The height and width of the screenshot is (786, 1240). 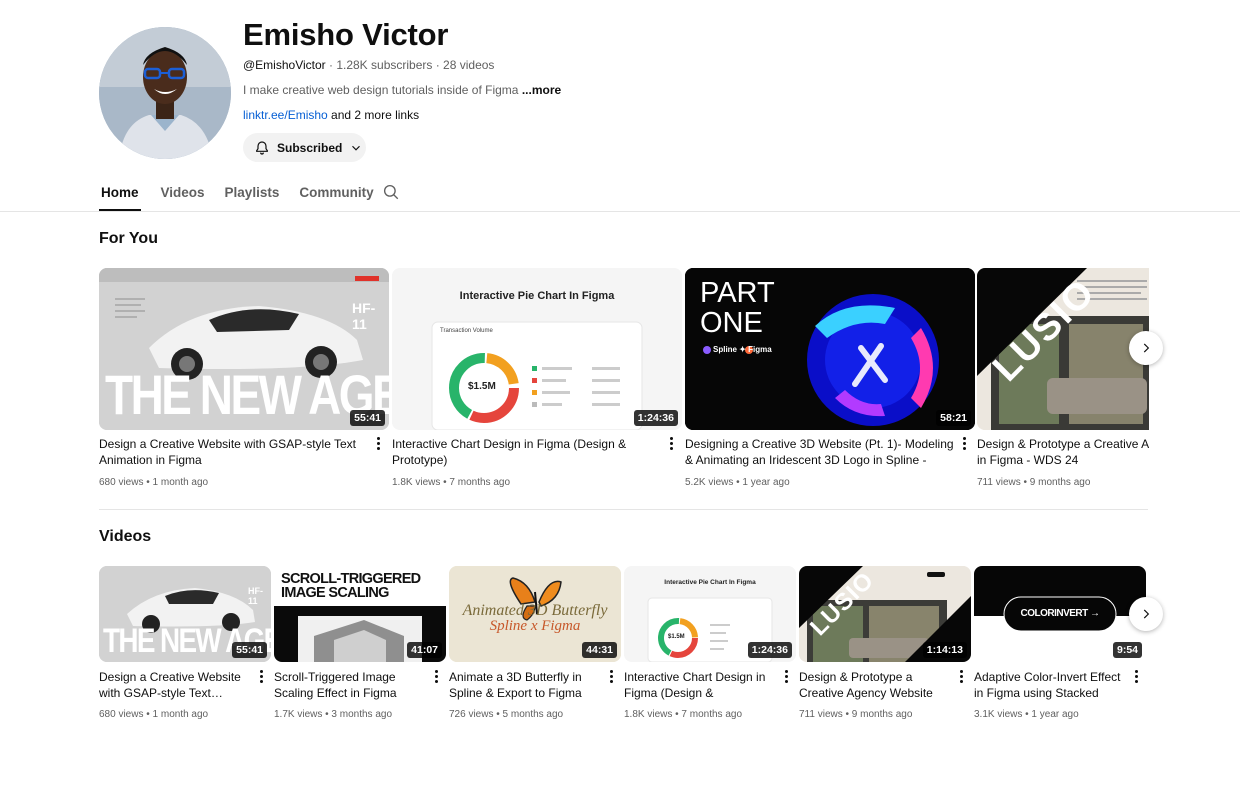 What do you see at coordinates (360, 614) in the screenshot?
I see `video-thumbnail: SCROLL-TRIGGERED IMAGE SCALING 41:07` at bounding box center [360, 614].